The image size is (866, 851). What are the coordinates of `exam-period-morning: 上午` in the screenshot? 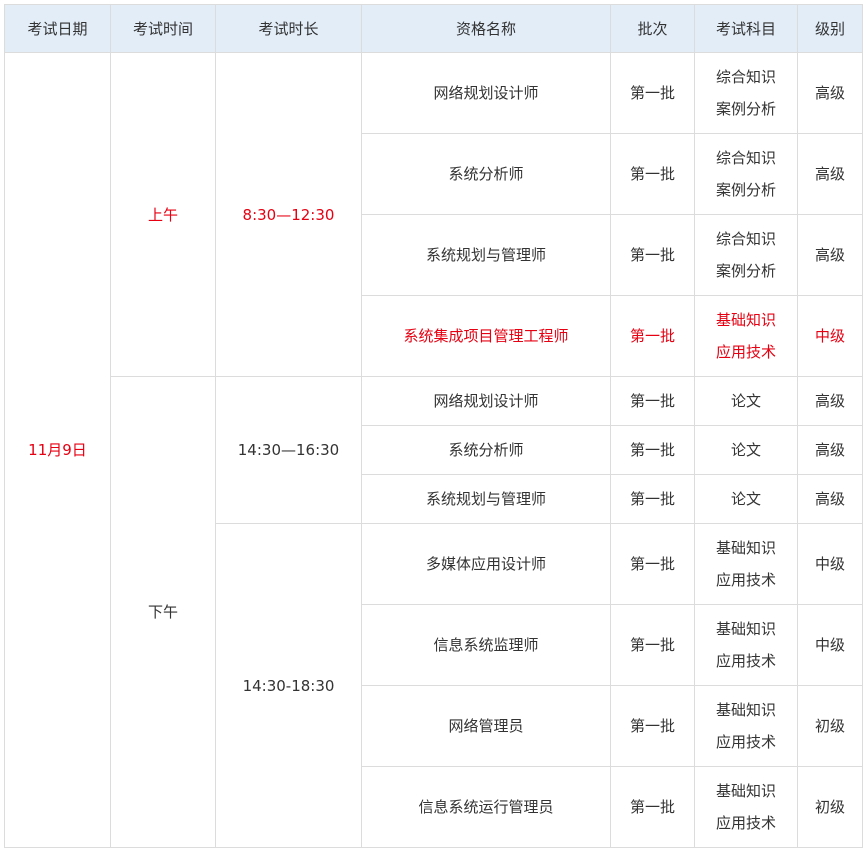 It's located at (163, 214).